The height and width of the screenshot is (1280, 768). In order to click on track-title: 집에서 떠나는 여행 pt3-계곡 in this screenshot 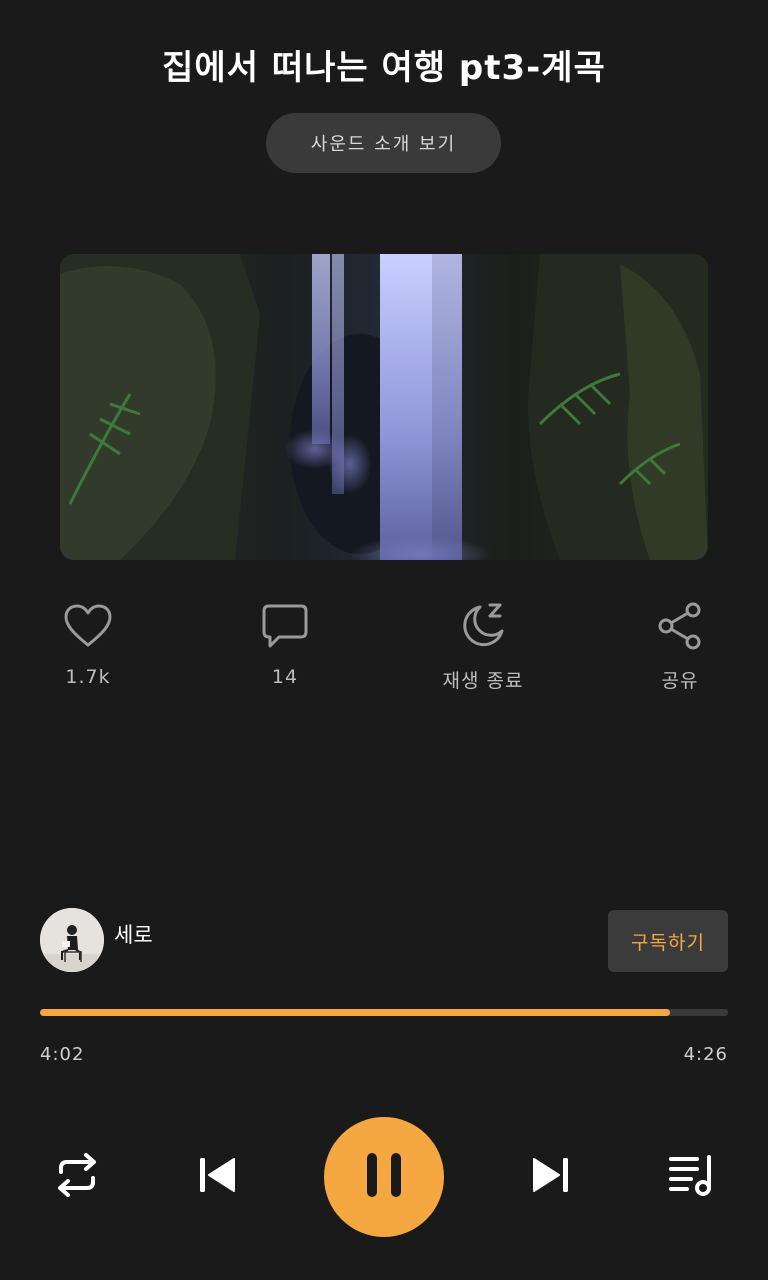, I will do `click(384, 68)`.